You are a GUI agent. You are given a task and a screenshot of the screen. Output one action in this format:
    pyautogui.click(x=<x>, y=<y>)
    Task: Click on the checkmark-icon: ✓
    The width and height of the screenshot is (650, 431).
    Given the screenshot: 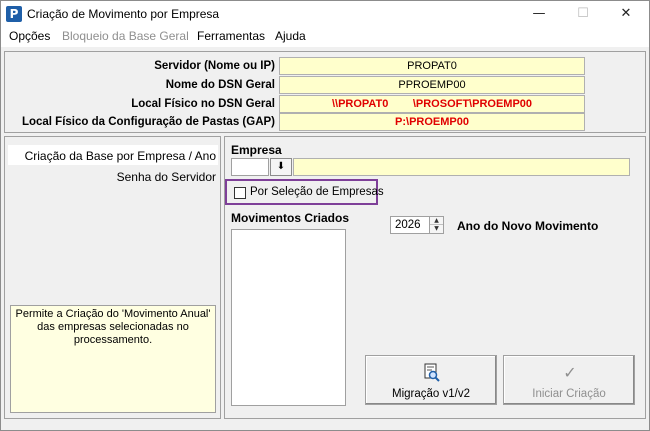 What is the action you would take?
    pyautogui.click(x=570, y=372)
    